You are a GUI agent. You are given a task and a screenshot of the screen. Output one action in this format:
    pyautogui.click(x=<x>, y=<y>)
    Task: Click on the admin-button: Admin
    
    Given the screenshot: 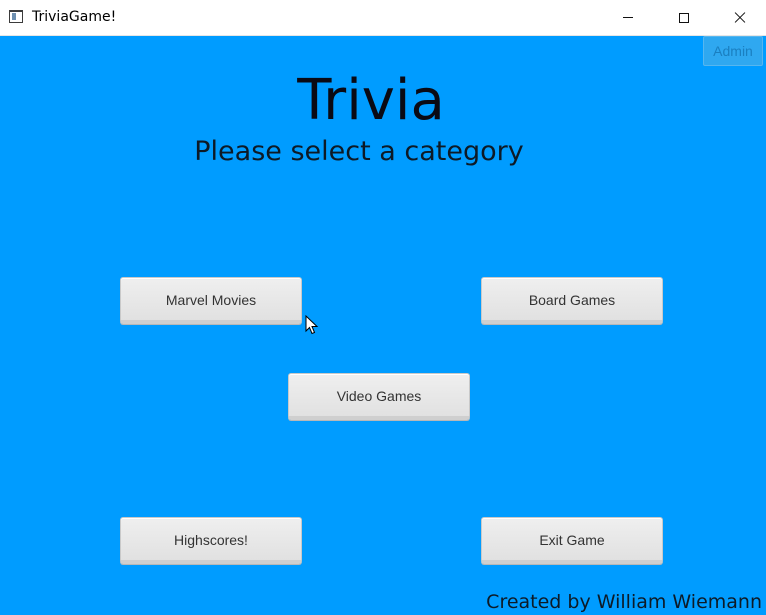 What is the action you would take?
    pyautogui.click(x=733, y=51)
    